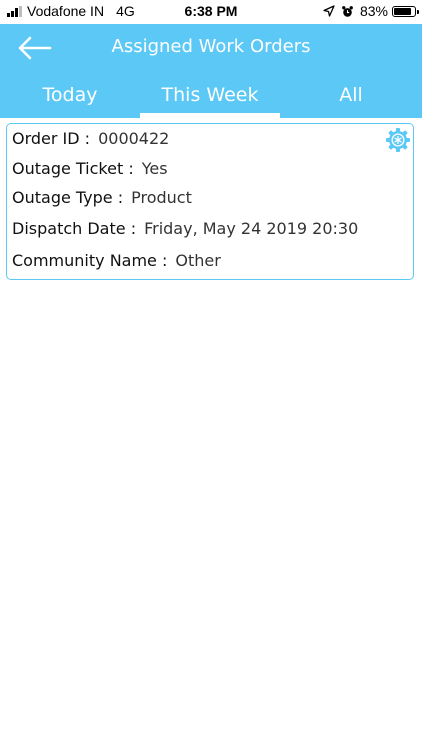  I want to click on tab-label: This Week, so click(210, 95).